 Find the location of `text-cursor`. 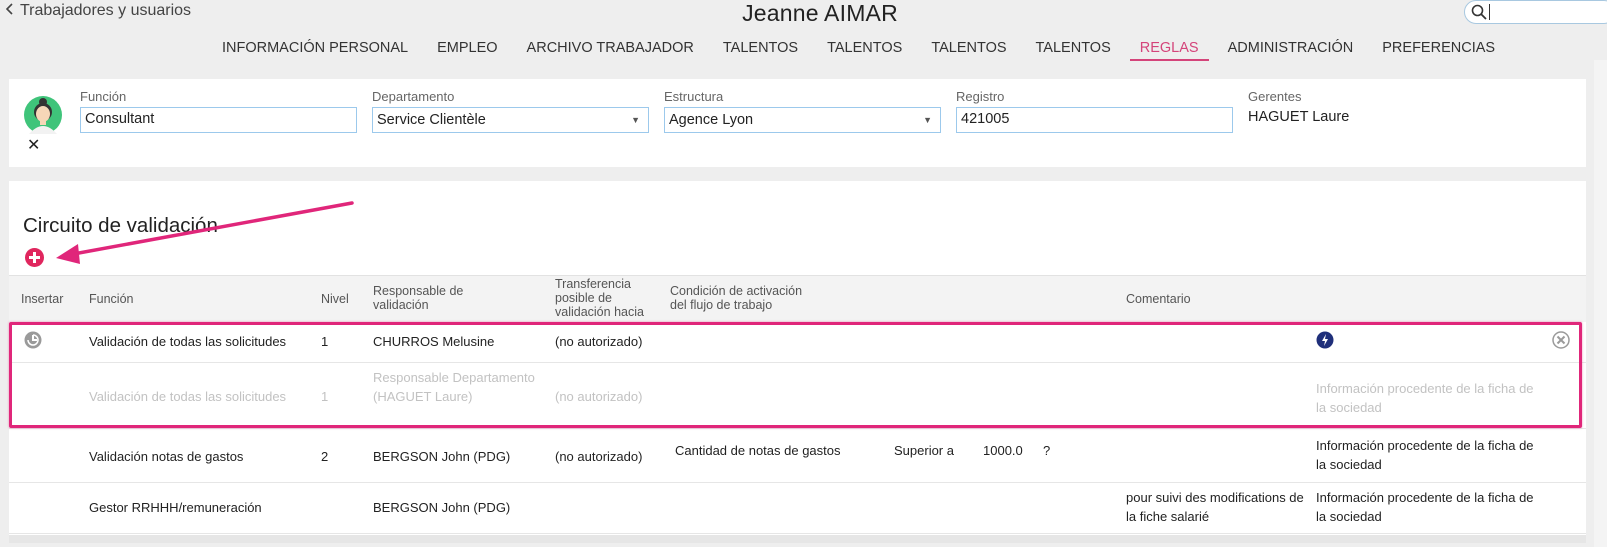

text-cursor is located at coordinates (1489, 12).